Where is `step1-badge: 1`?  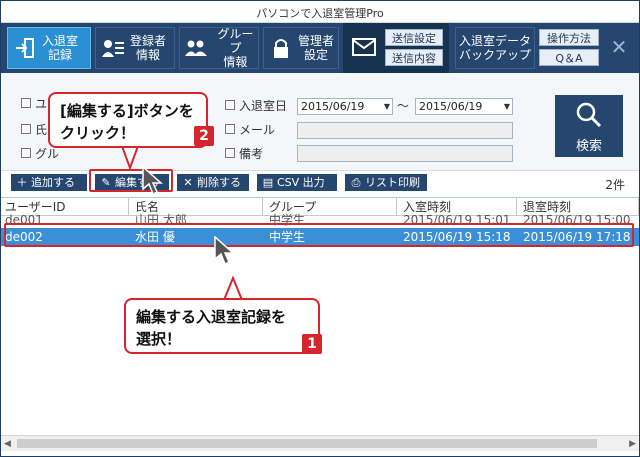 step1-badge: 1 is located at coordinates (312, 344).